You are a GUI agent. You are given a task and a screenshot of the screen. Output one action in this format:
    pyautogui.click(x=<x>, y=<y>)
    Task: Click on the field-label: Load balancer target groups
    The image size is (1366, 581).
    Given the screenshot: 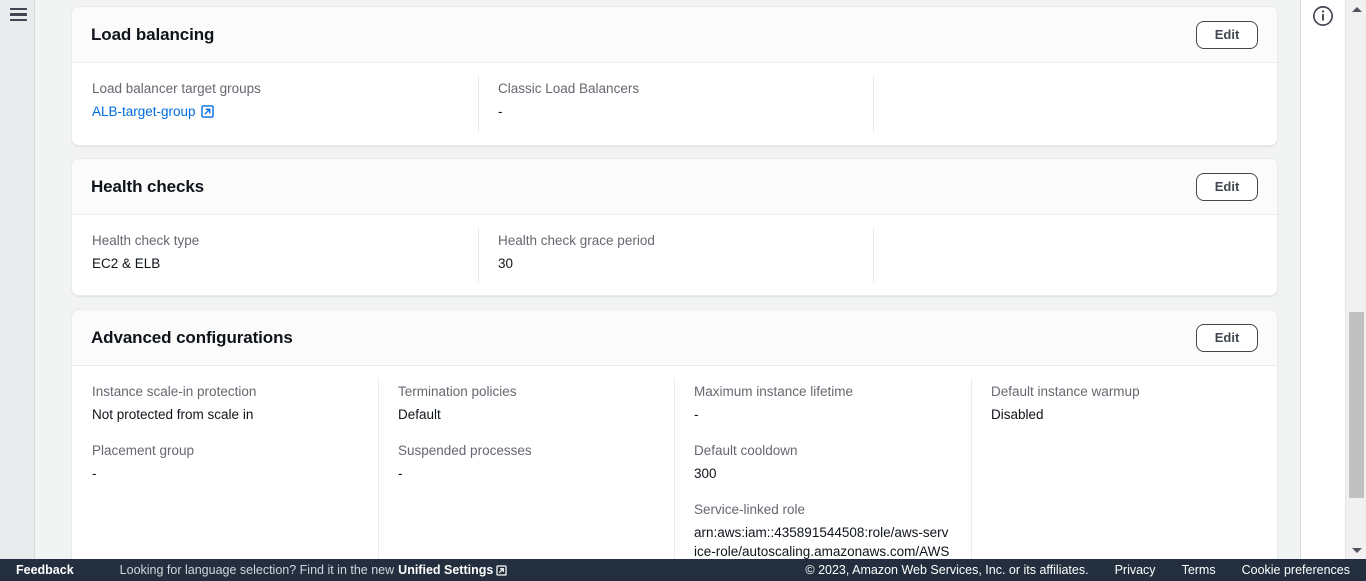 What is the action you would take?
    pyautogui.click(x=176, y=88)
    